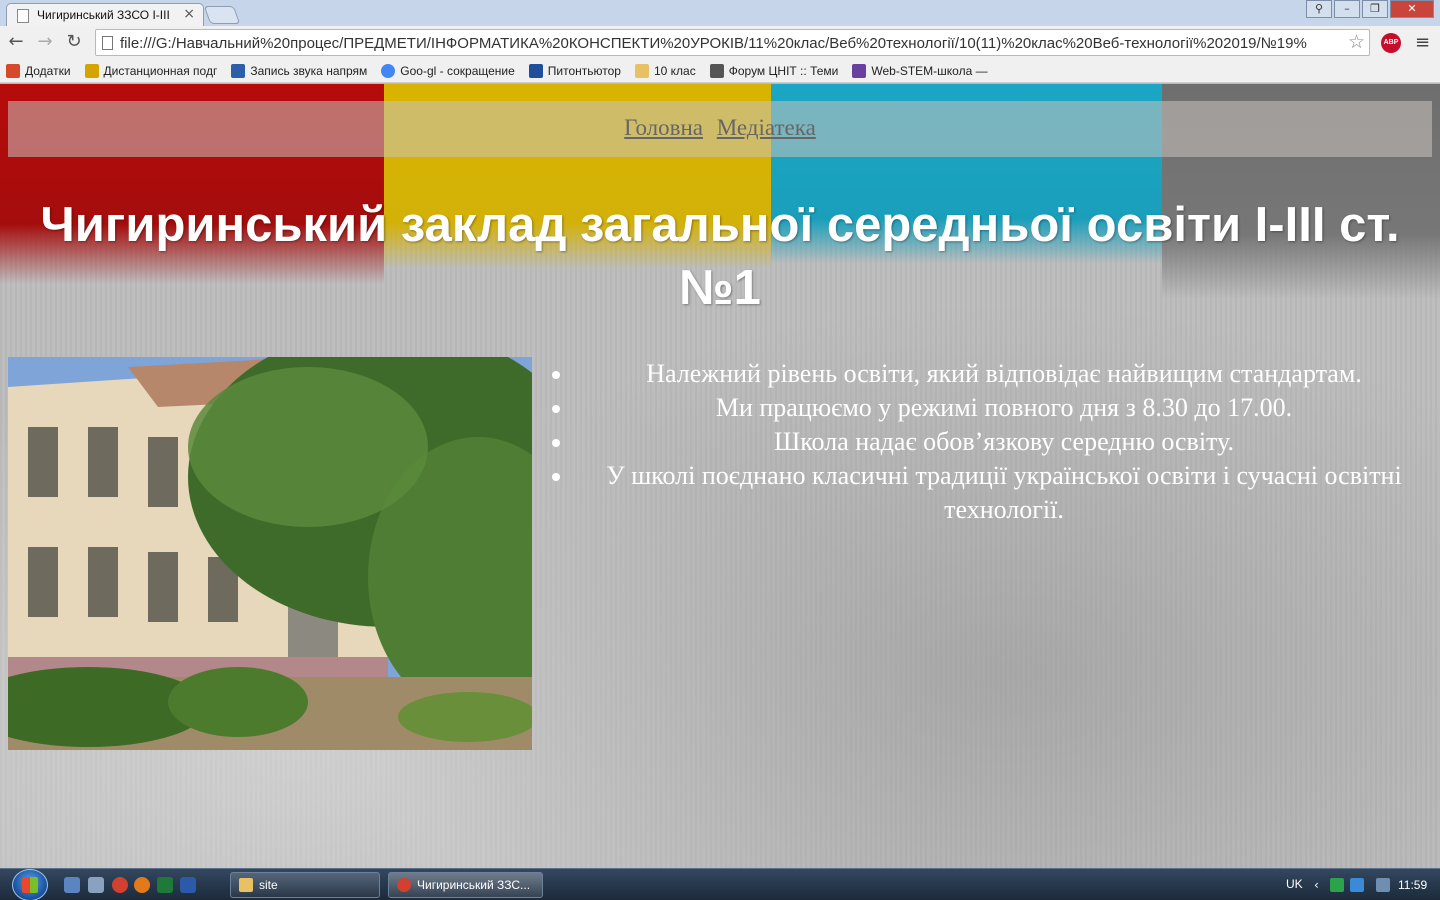 The height and width of the screenshot is (900, 1440). What do you see at coordinates (720, 13) in the screenshot?
I see `browser-tabstrip: Чигиринський ЗЗСО І-ІІІ × ⚲ – ❐ ✕` at bounding box center [720, 13].